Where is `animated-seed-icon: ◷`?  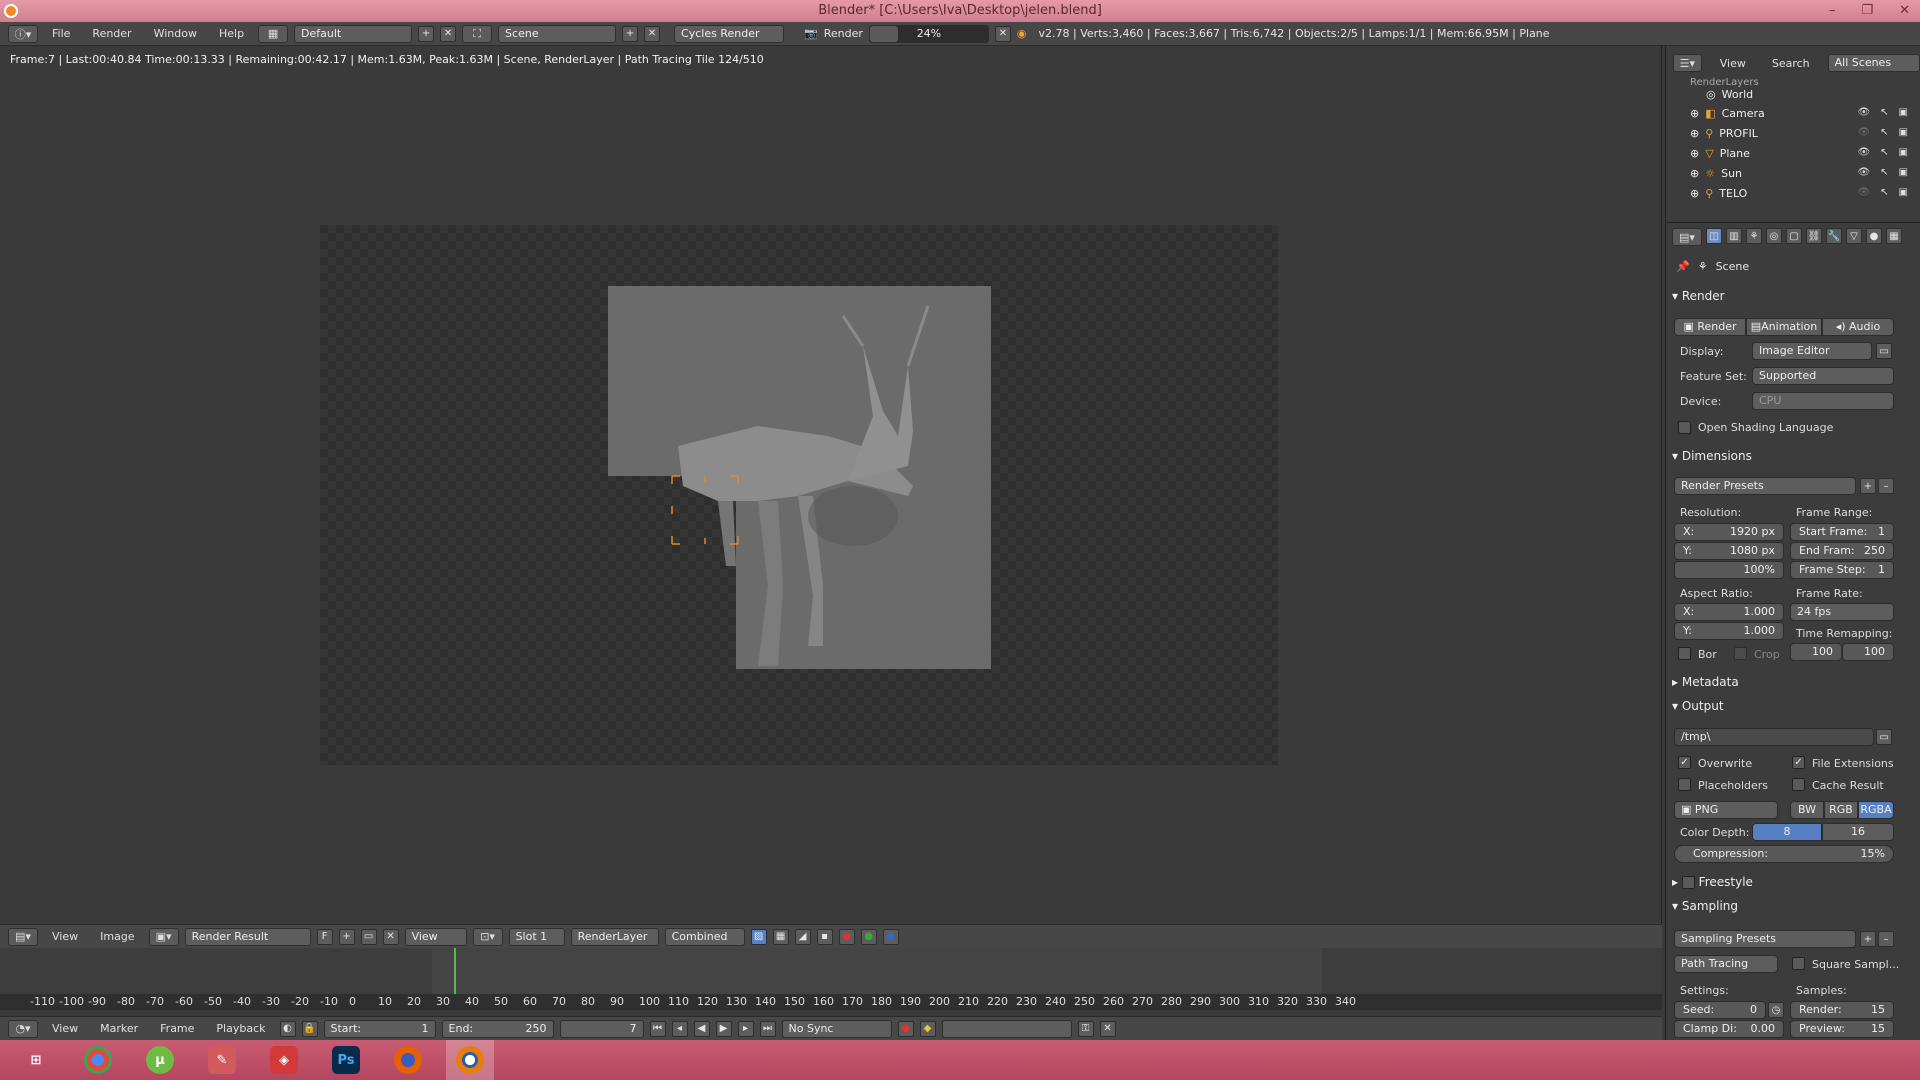 animated-seed-icon: ◷ is located at coordinates (1776, 1010).